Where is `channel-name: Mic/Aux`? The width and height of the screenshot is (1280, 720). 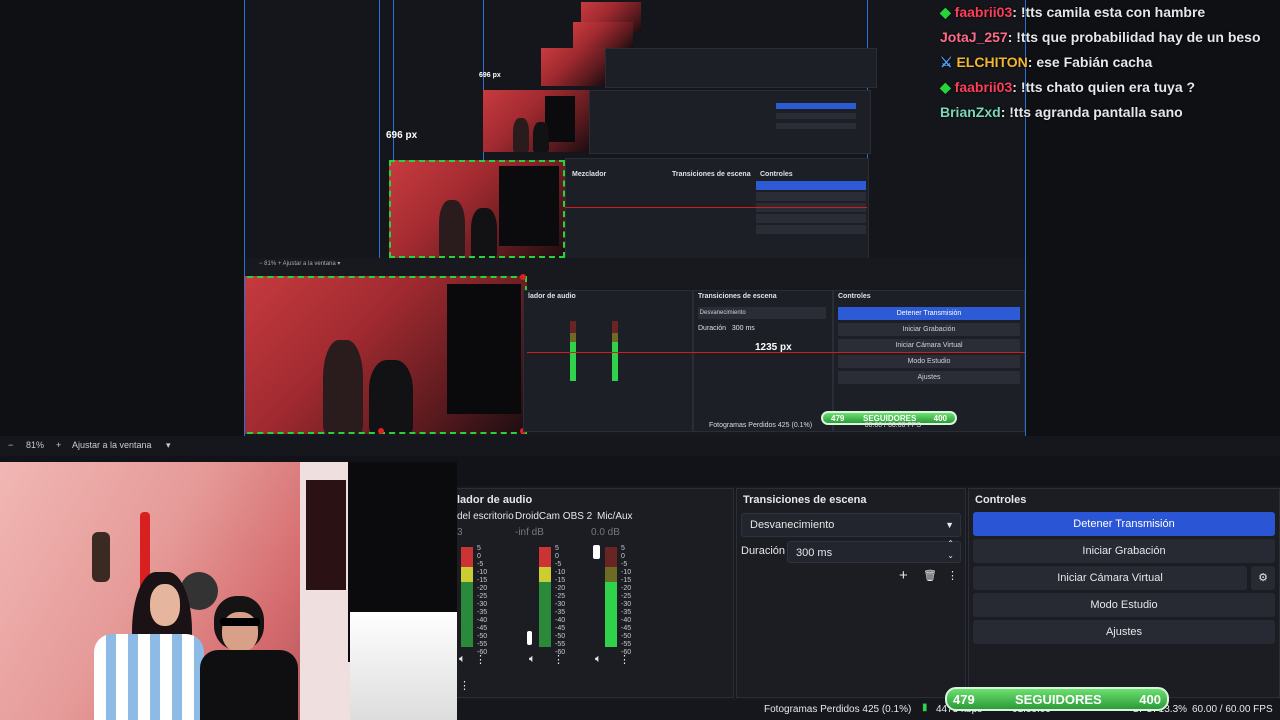
channel-name: Mic/Aux is located at coordinates (615, 516).